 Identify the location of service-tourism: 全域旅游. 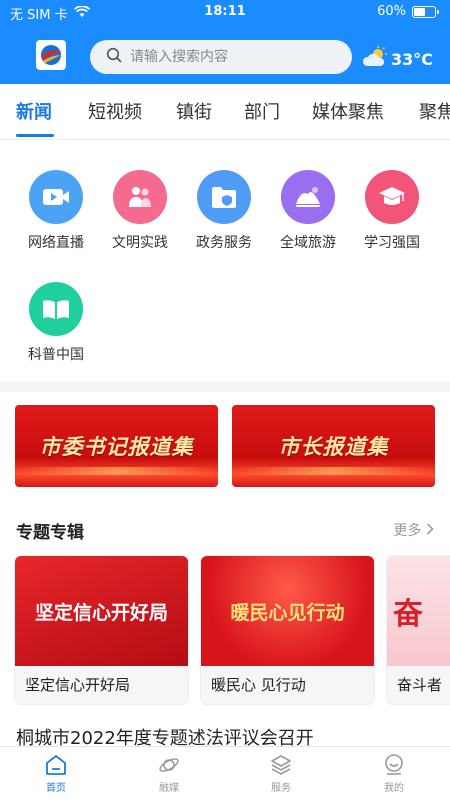
(308, 211).